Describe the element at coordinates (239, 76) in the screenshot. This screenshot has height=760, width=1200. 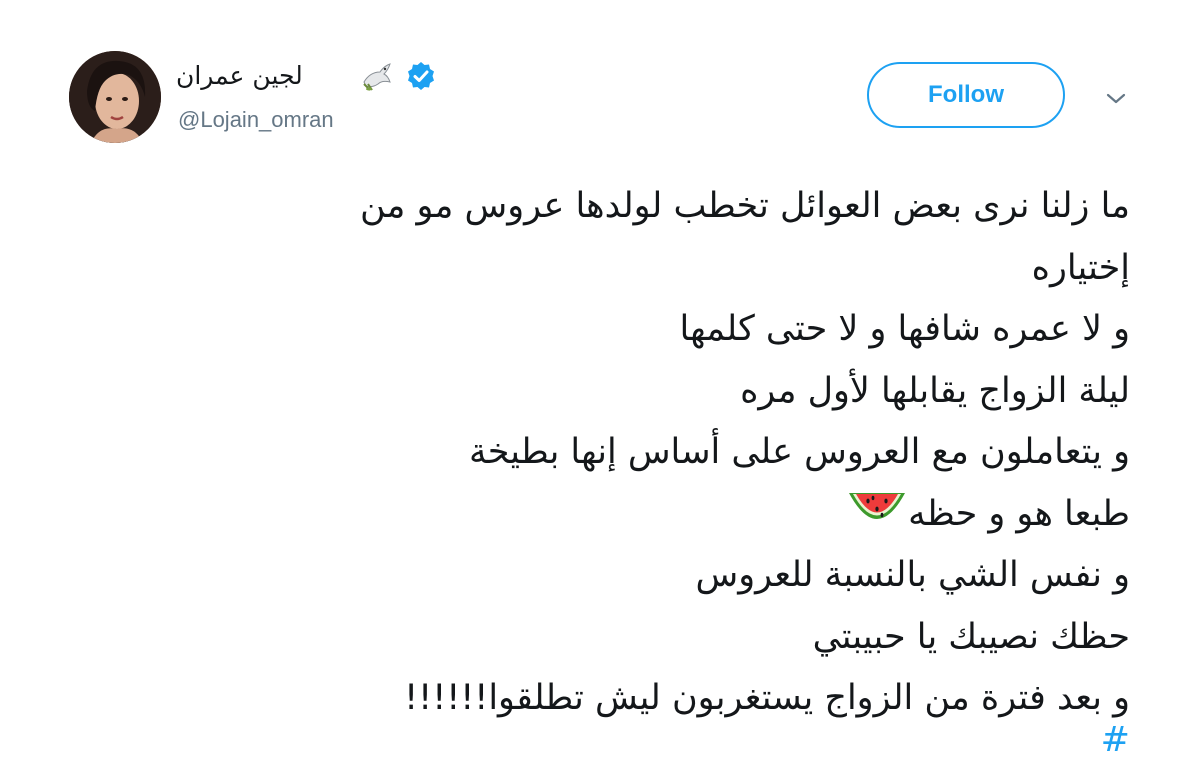
I see `display-name: لجين عمران` at that location.